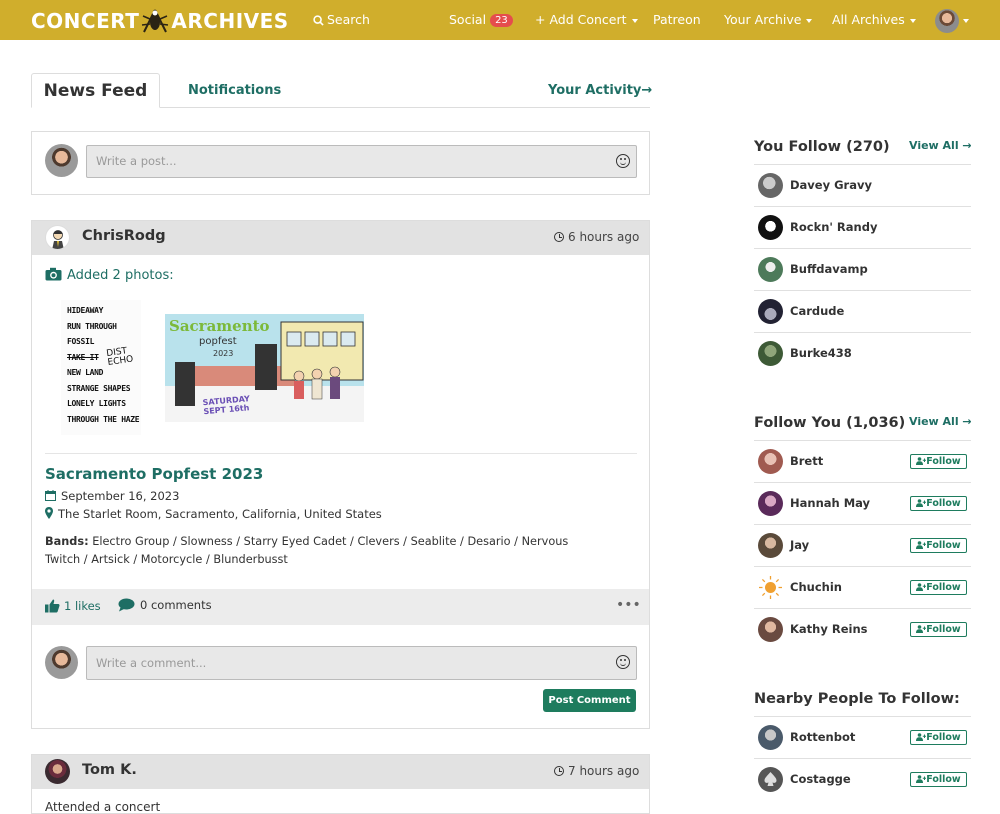 Image resolution: width=1000 pixels, height=814 pixels. What do you see at coordinates (124, 236) in the screenshot?
I see `post-username: ChrisRodg` at bounding box center [124, 236].